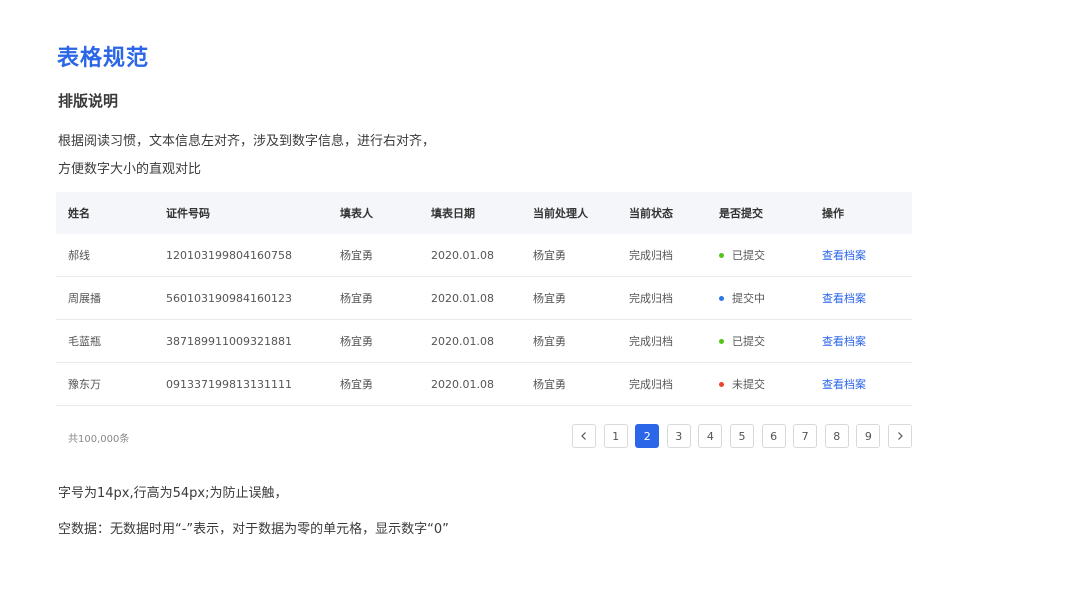 The width and height of the screenshot is (1067, 600). I want to click on cell-name: 豫东万, so click(84, 384).